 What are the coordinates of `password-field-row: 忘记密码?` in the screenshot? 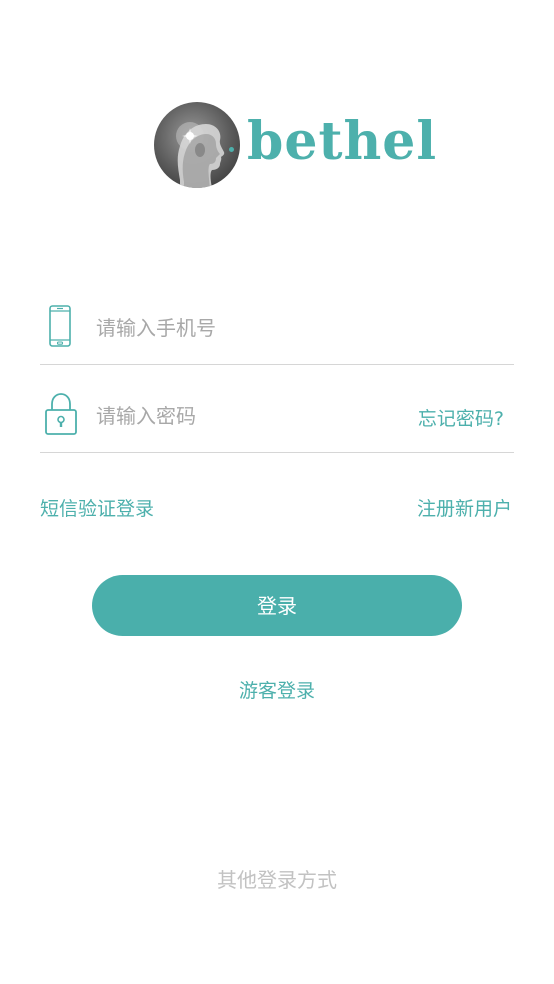 It's located at (277, 422).